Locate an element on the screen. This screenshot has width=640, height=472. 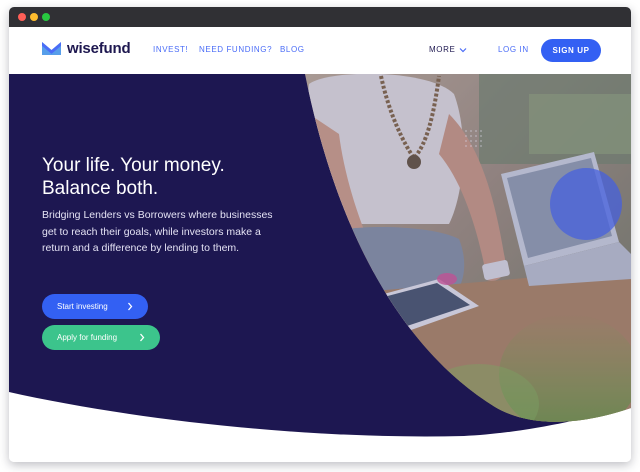
maximize-window-button is located at coordinates (46, 17).